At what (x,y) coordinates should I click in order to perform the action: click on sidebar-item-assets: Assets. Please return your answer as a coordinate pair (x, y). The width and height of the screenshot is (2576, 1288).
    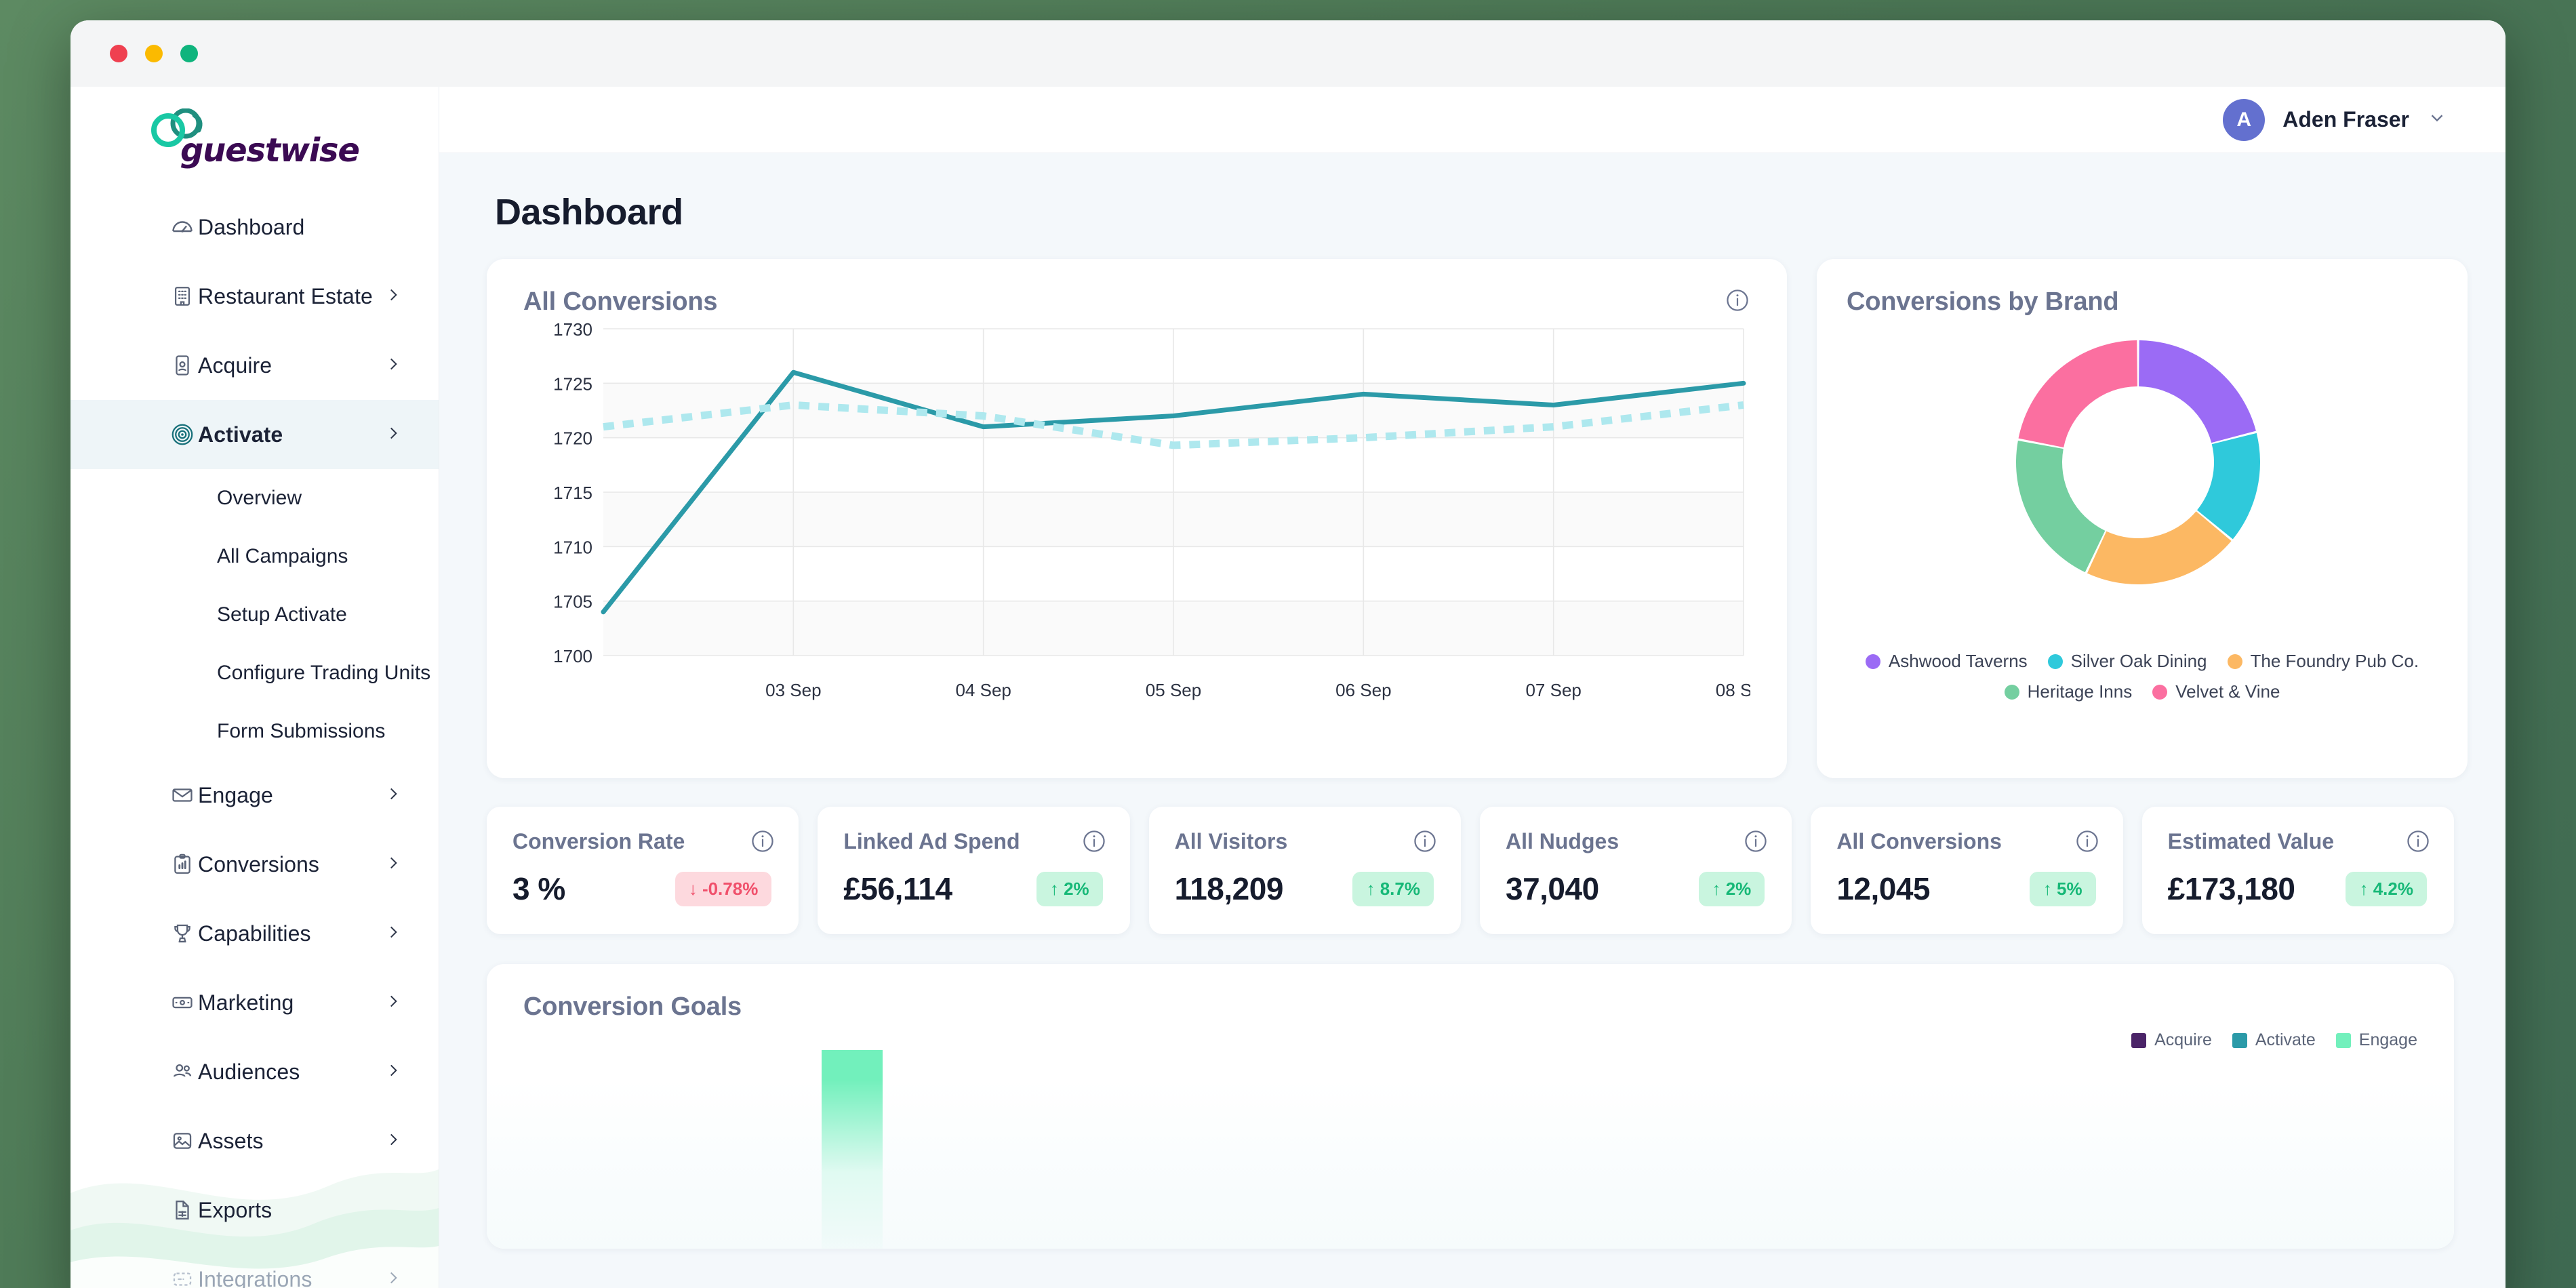
    Looking at the image, I should click on (255, 1140).